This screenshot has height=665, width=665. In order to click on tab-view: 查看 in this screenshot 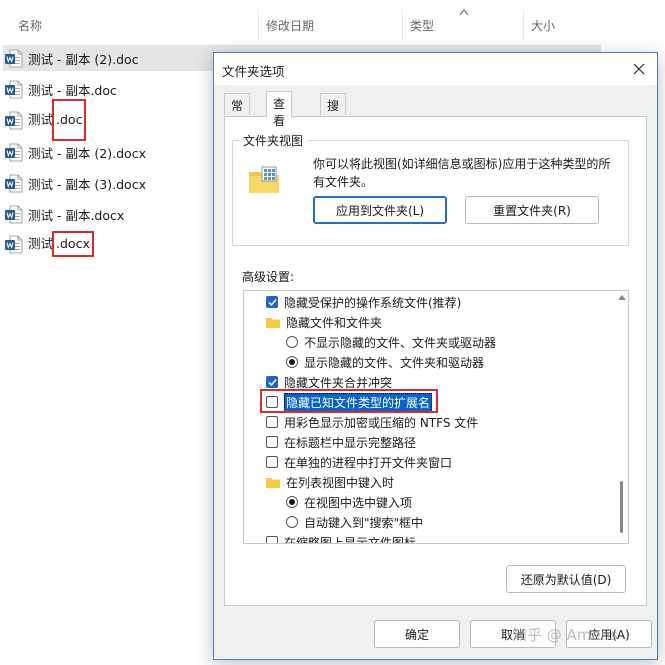, I will do `click(279, 109)`.